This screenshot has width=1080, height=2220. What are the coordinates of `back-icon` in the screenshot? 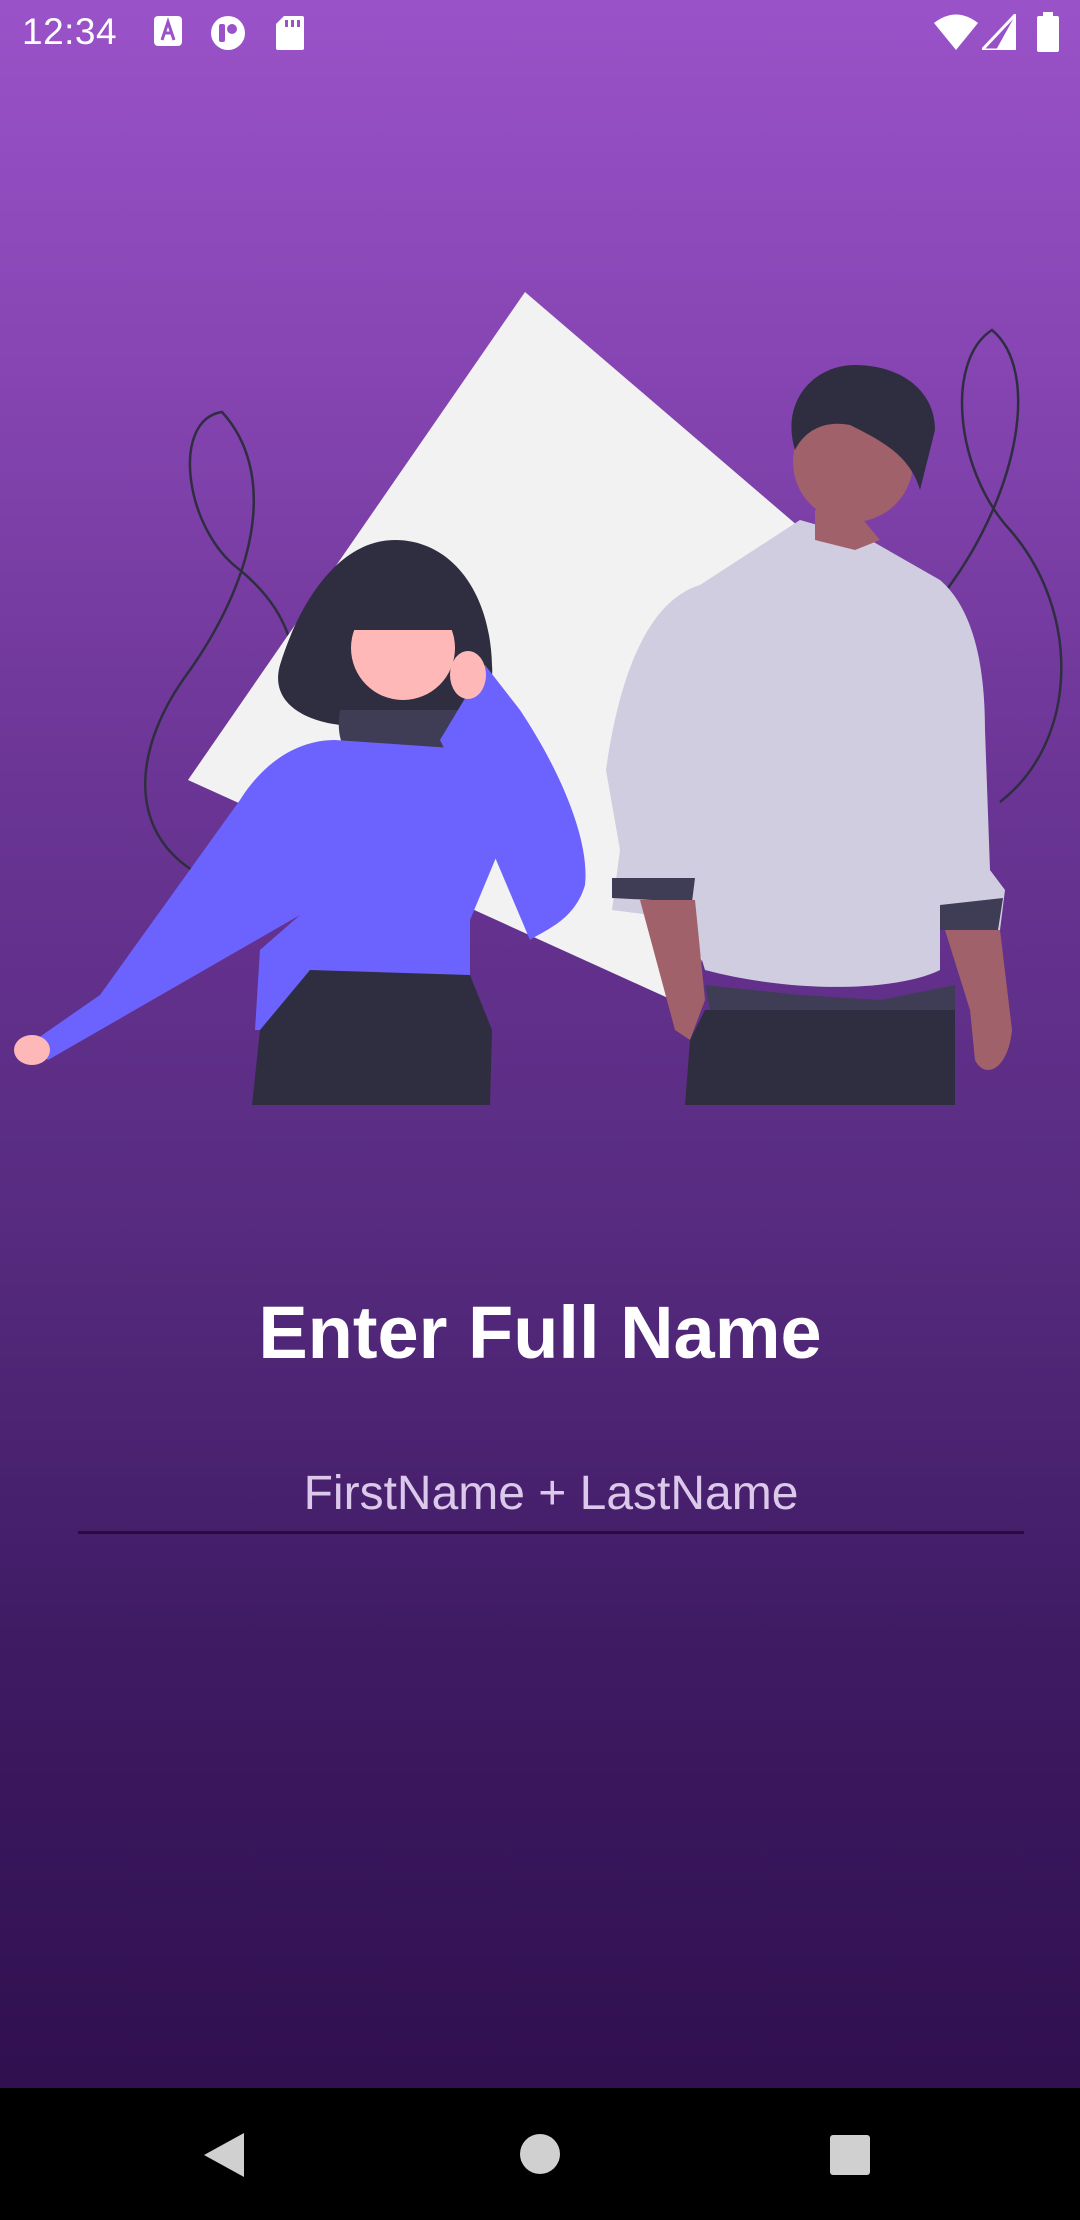 It's located at (224, 2157).